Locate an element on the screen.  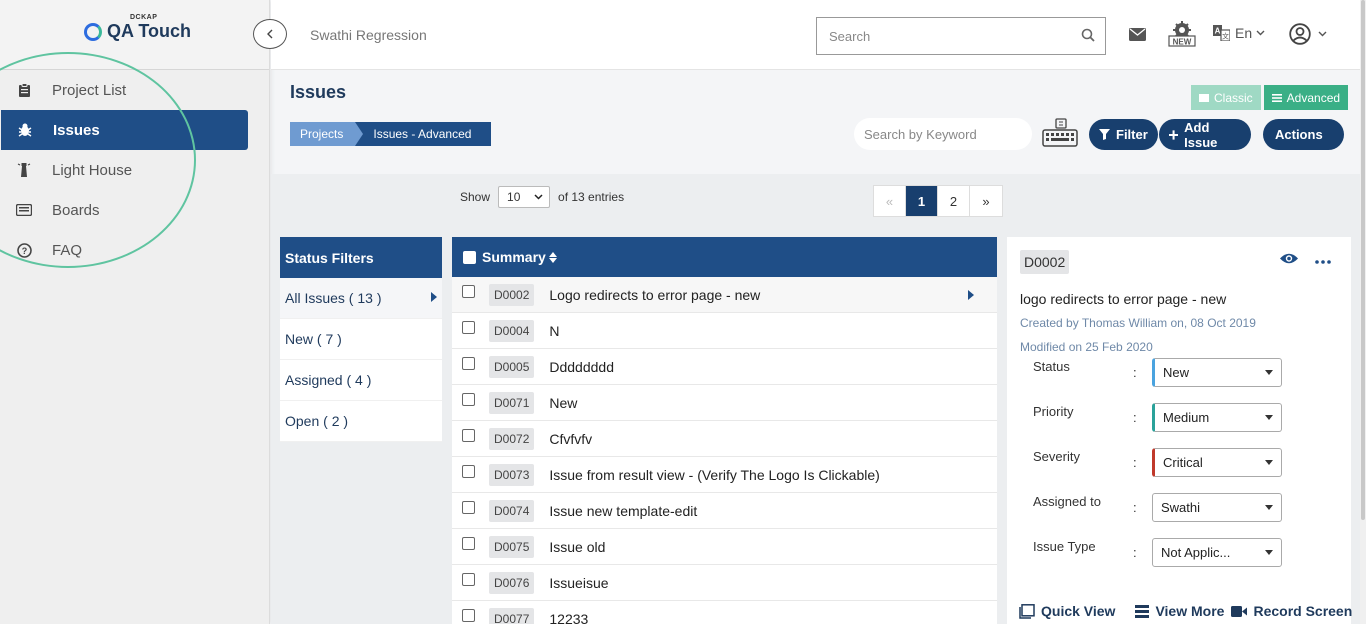
select-all-checkbox is located at coordinates (469, 257).